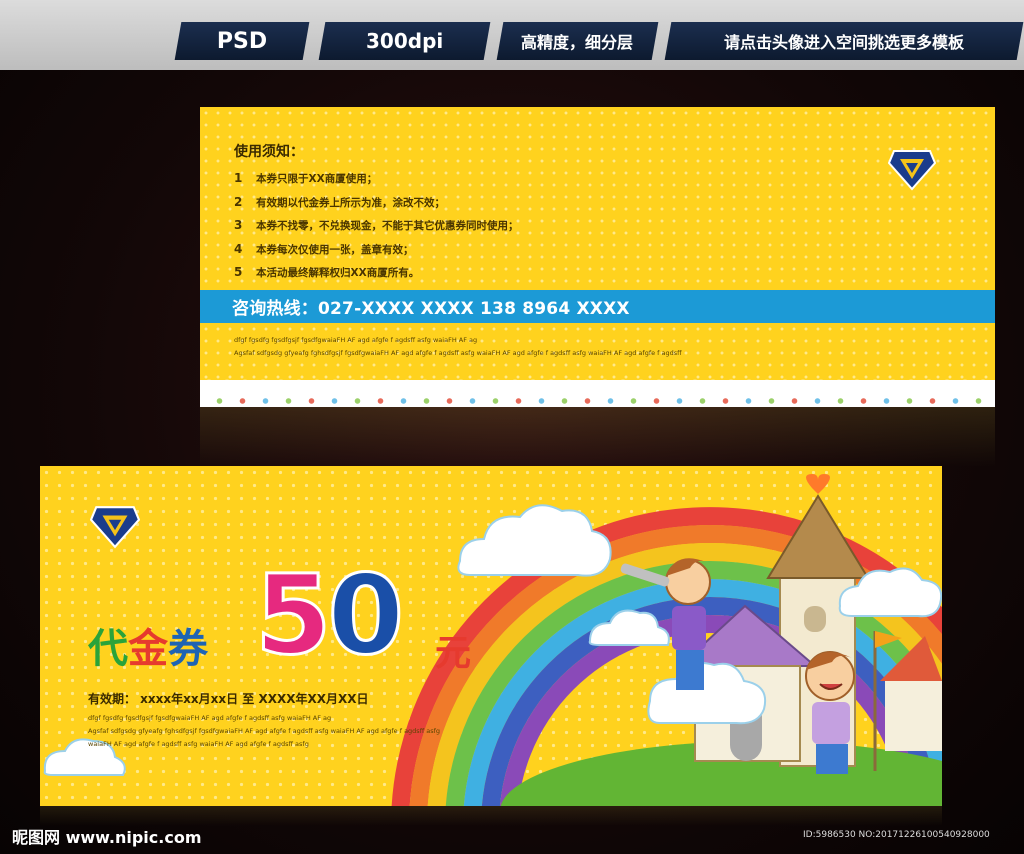  What do you see at coordinates (431, 309) in the screenshot?
I see `hotline-text: 咨询热线：027-XXXX XXXX 138 8964 XXXX` at bounding box center [431, 309].